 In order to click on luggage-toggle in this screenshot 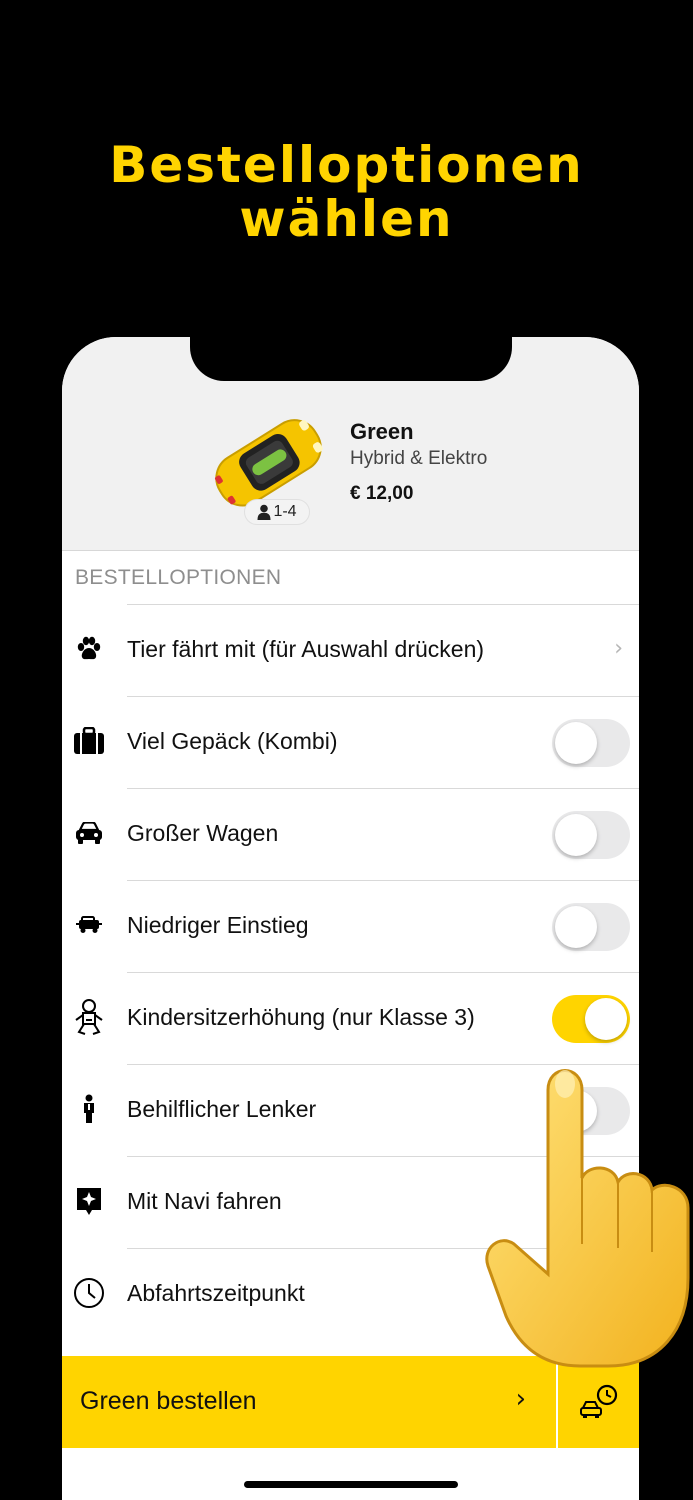, I will do `click(591, 743)`.